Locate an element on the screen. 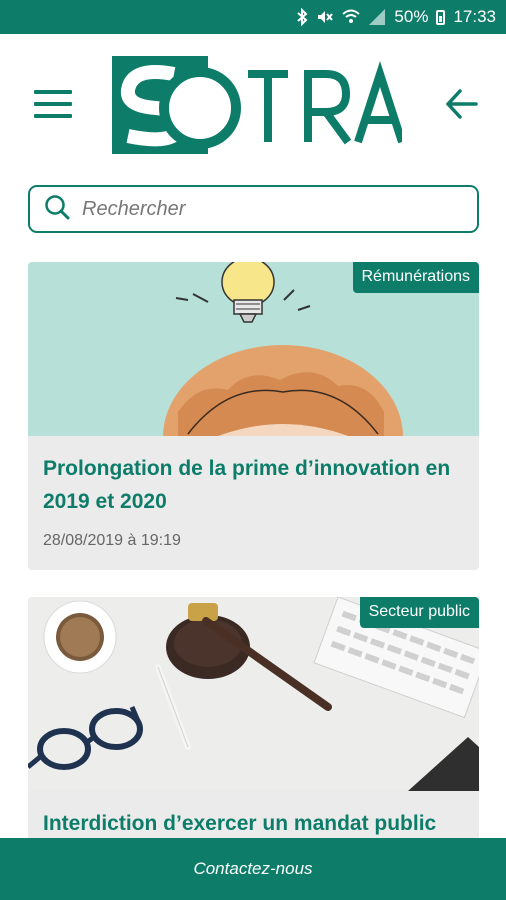  article-title: Interdiction d’exercer un mandat public is located at coordinates (253, 815).